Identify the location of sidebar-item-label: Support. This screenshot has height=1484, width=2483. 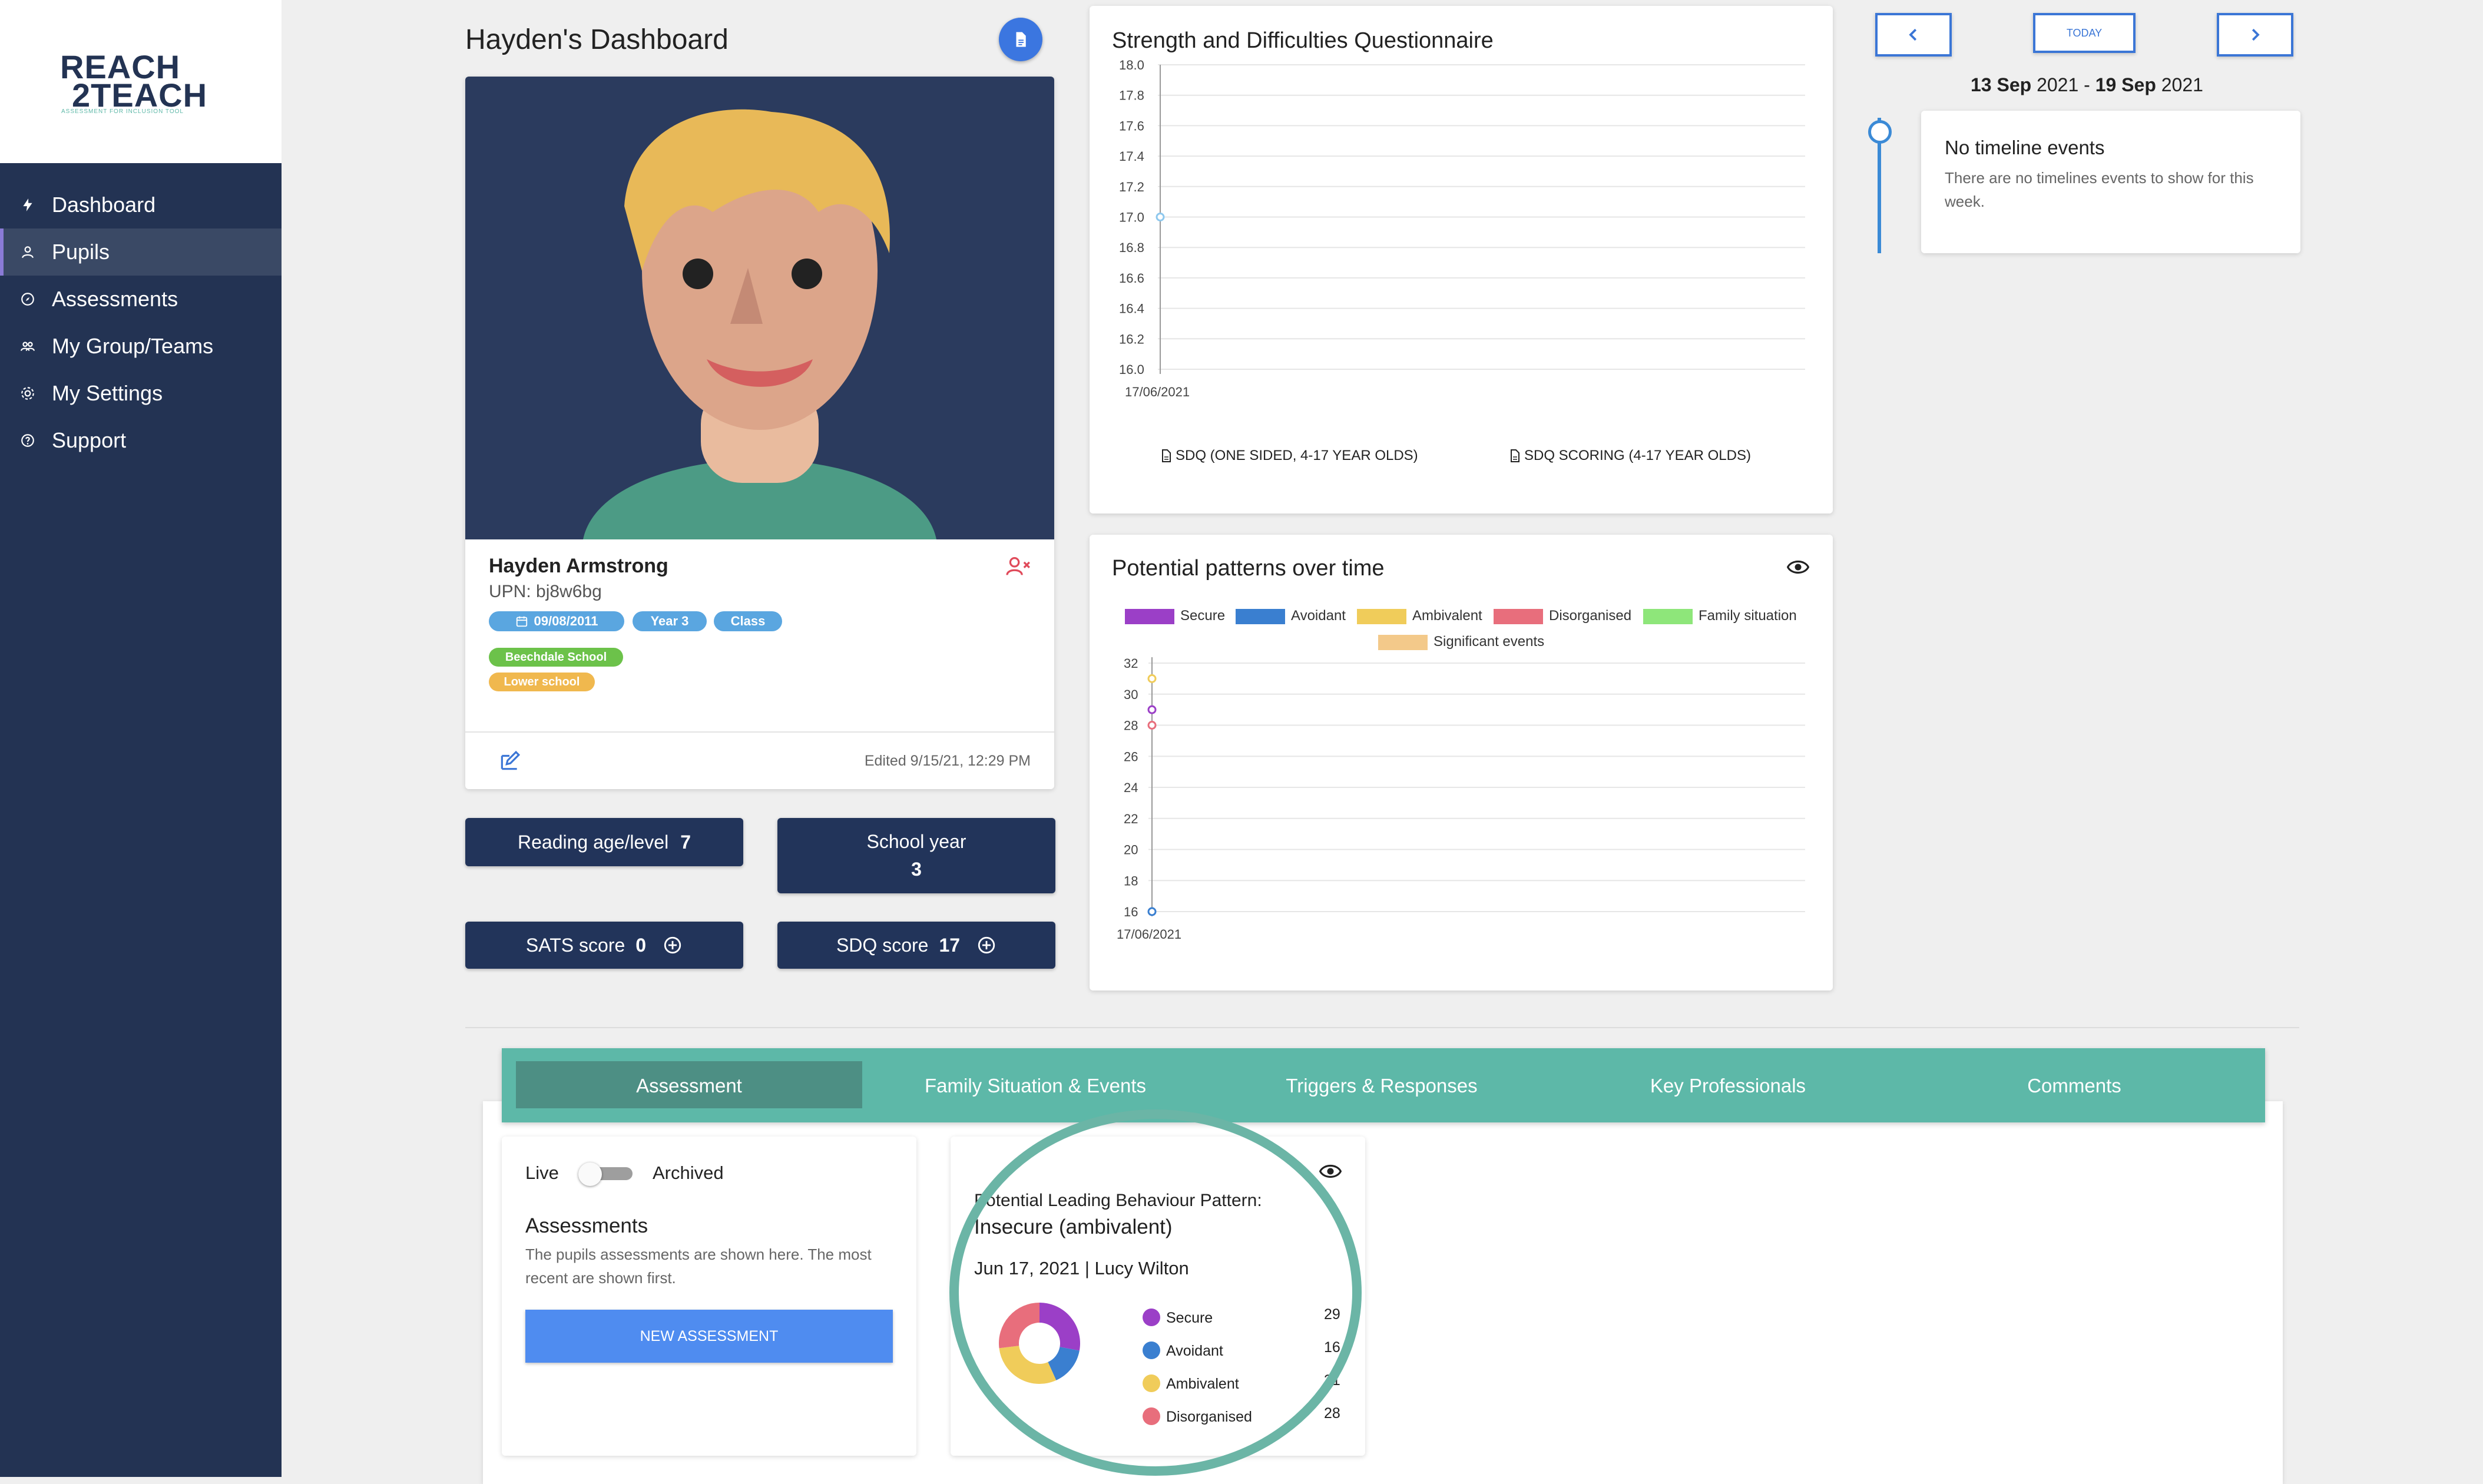
(89, 440).